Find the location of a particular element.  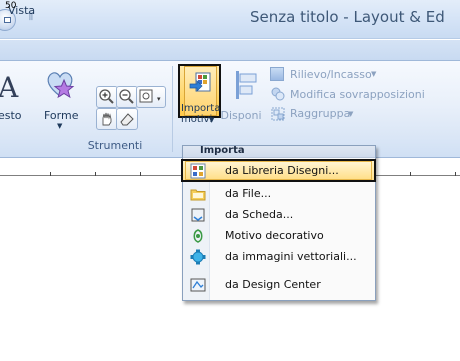

text-tool-label: esto is located at coordinates (11, 116).